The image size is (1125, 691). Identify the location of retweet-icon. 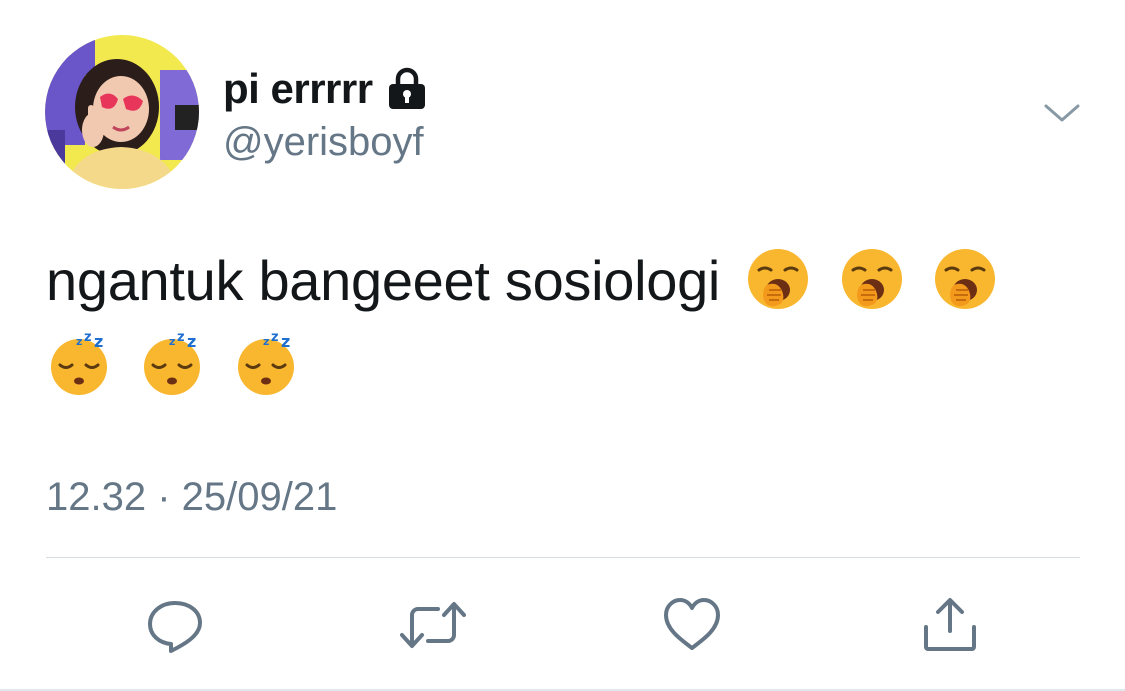
(433, 625).